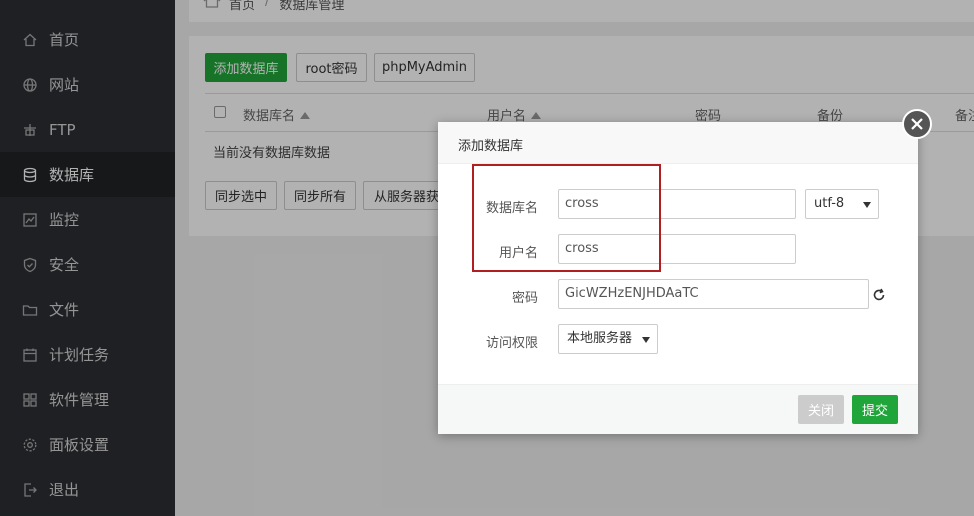  I want to click on close-icon, so click(917, 124).